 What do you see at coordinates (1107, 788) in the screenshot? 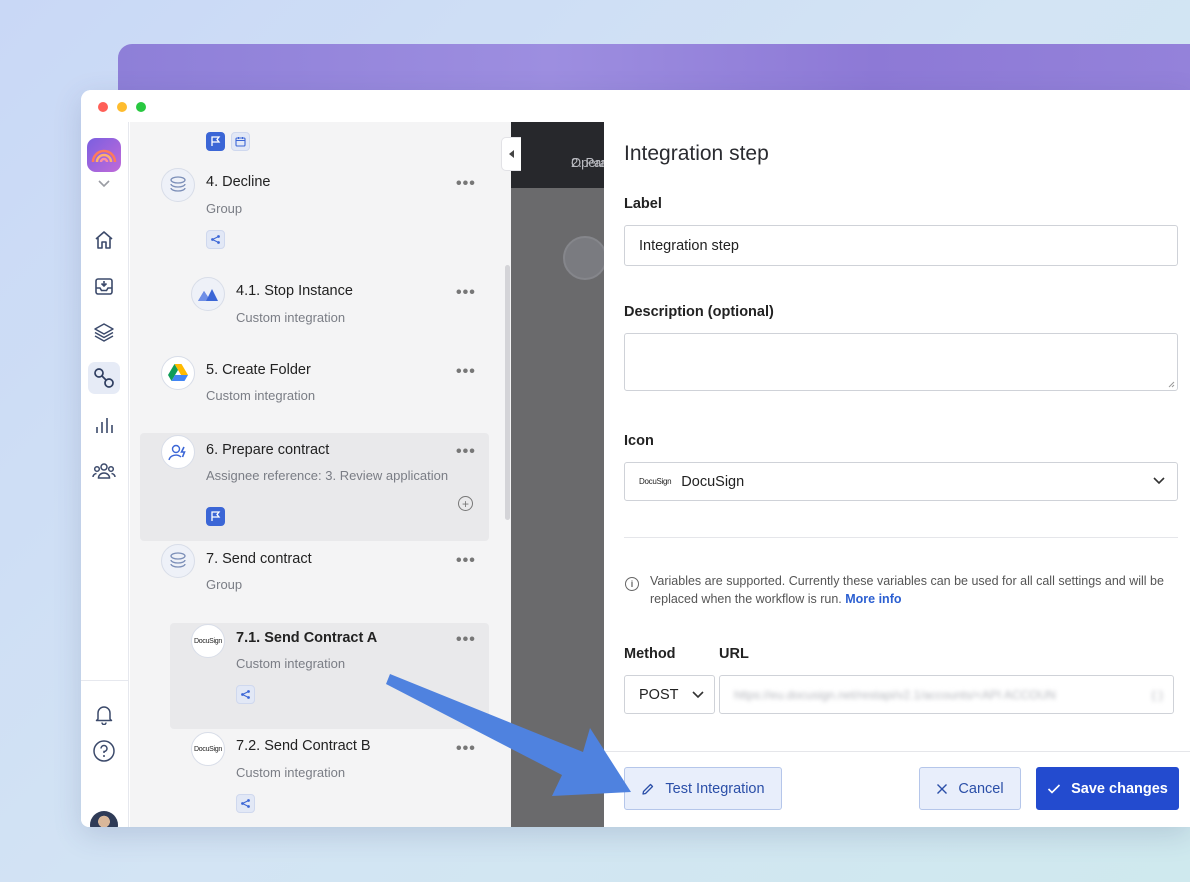
I see `save-changes-button: Save changes` at bounding box center [1107, 788].